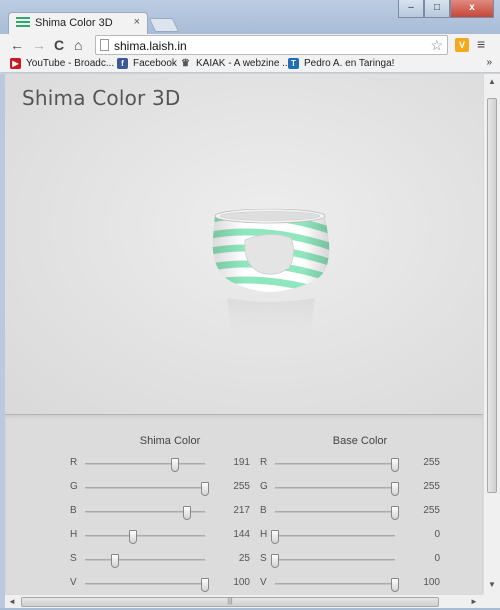  Describe the element at coordinates (489, 62) in the screenshot. I see `bookmarks-overflow-icon: »` at that location.